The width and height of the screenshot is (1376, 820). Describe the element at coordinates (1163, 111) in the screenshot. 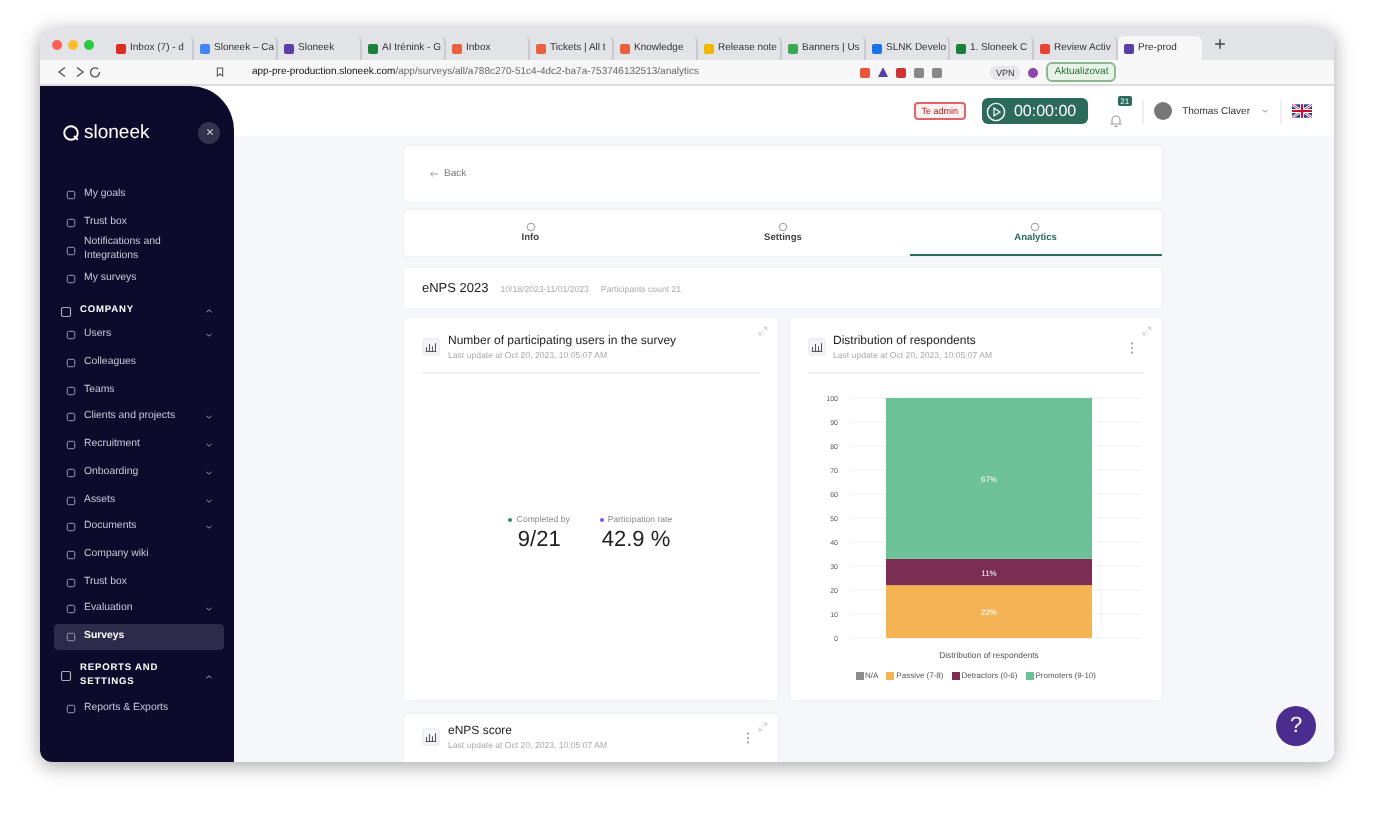

I see `avatar` at that location.